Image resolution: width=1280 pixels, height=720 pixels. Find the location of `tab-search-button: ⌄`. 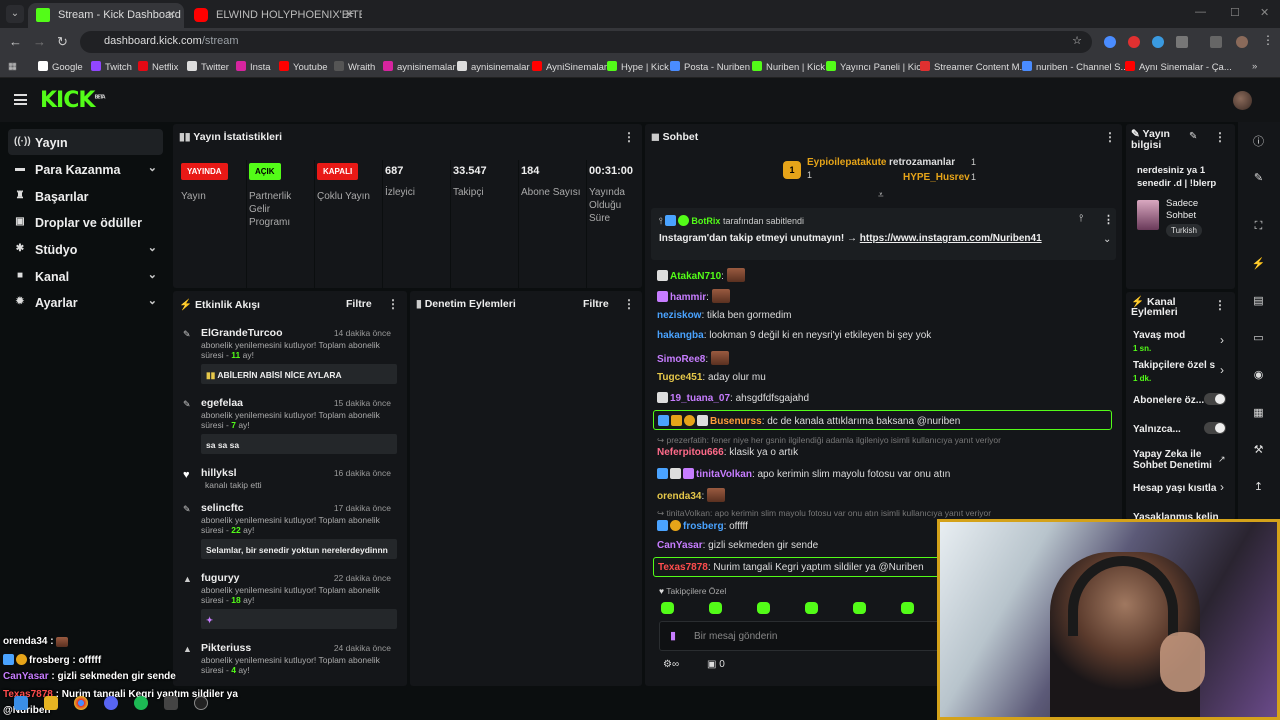

tab-search-button: ⌄ is located at coordinates (15, 14).